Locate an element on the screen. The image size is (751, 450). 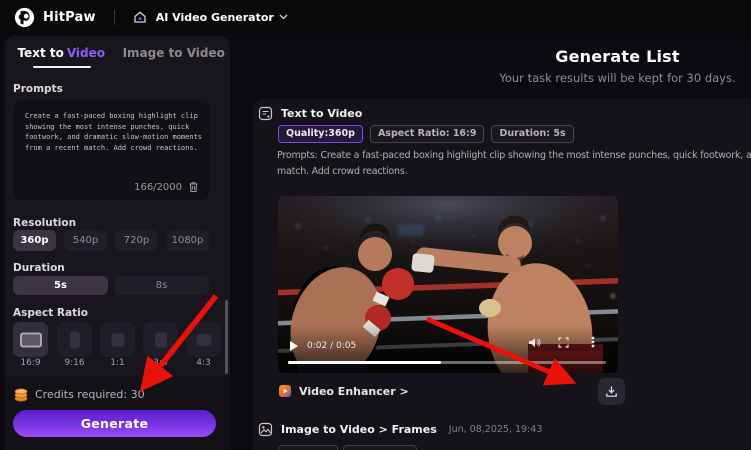
video-time: 0:02 / 0:05 is located at coordinates (332, 346).